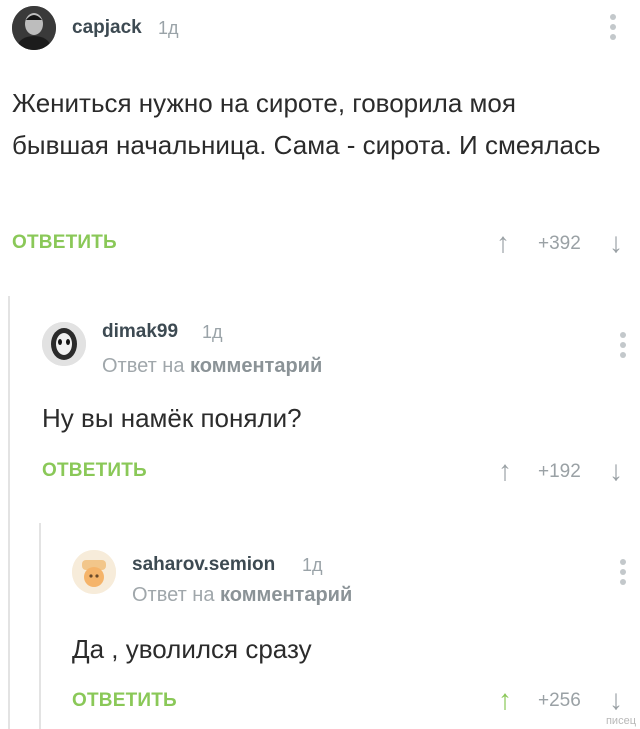 The image size is (640, 729). What do you see at coordinates (559, 700) in the screenshot?
I see `rating: +256` at bounding box center [559, 700].